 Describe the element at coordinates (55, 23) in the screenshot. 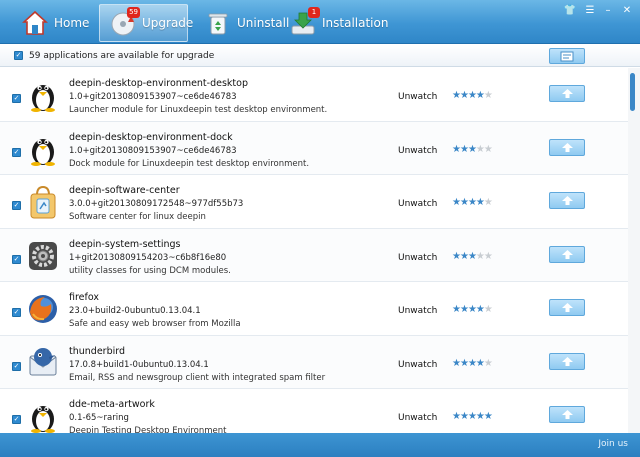

I see `nav-home-button: Home` at that location.